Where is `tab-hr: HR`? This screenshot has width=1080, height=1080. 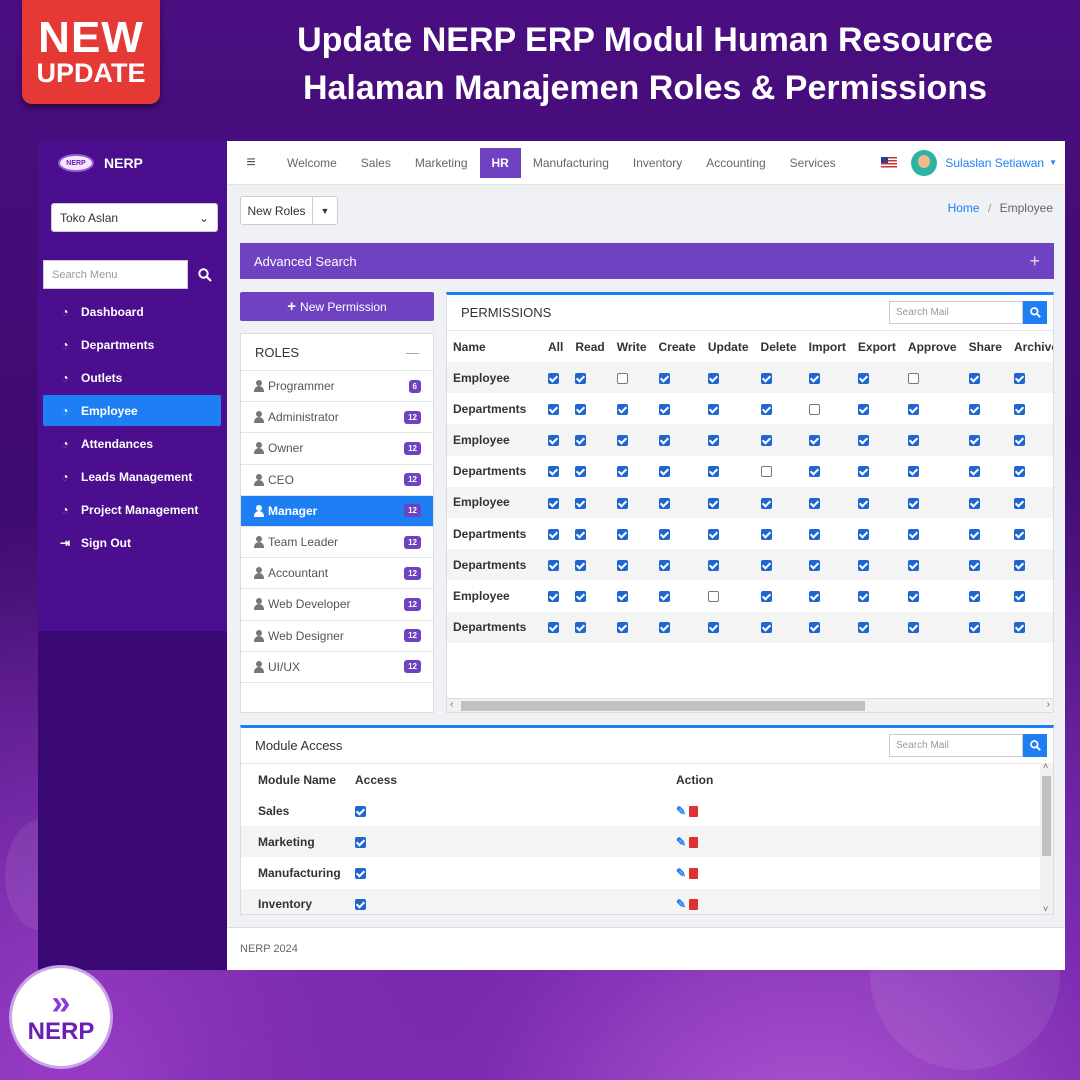 tab-hr: HR is located at coordinates (500, 162).